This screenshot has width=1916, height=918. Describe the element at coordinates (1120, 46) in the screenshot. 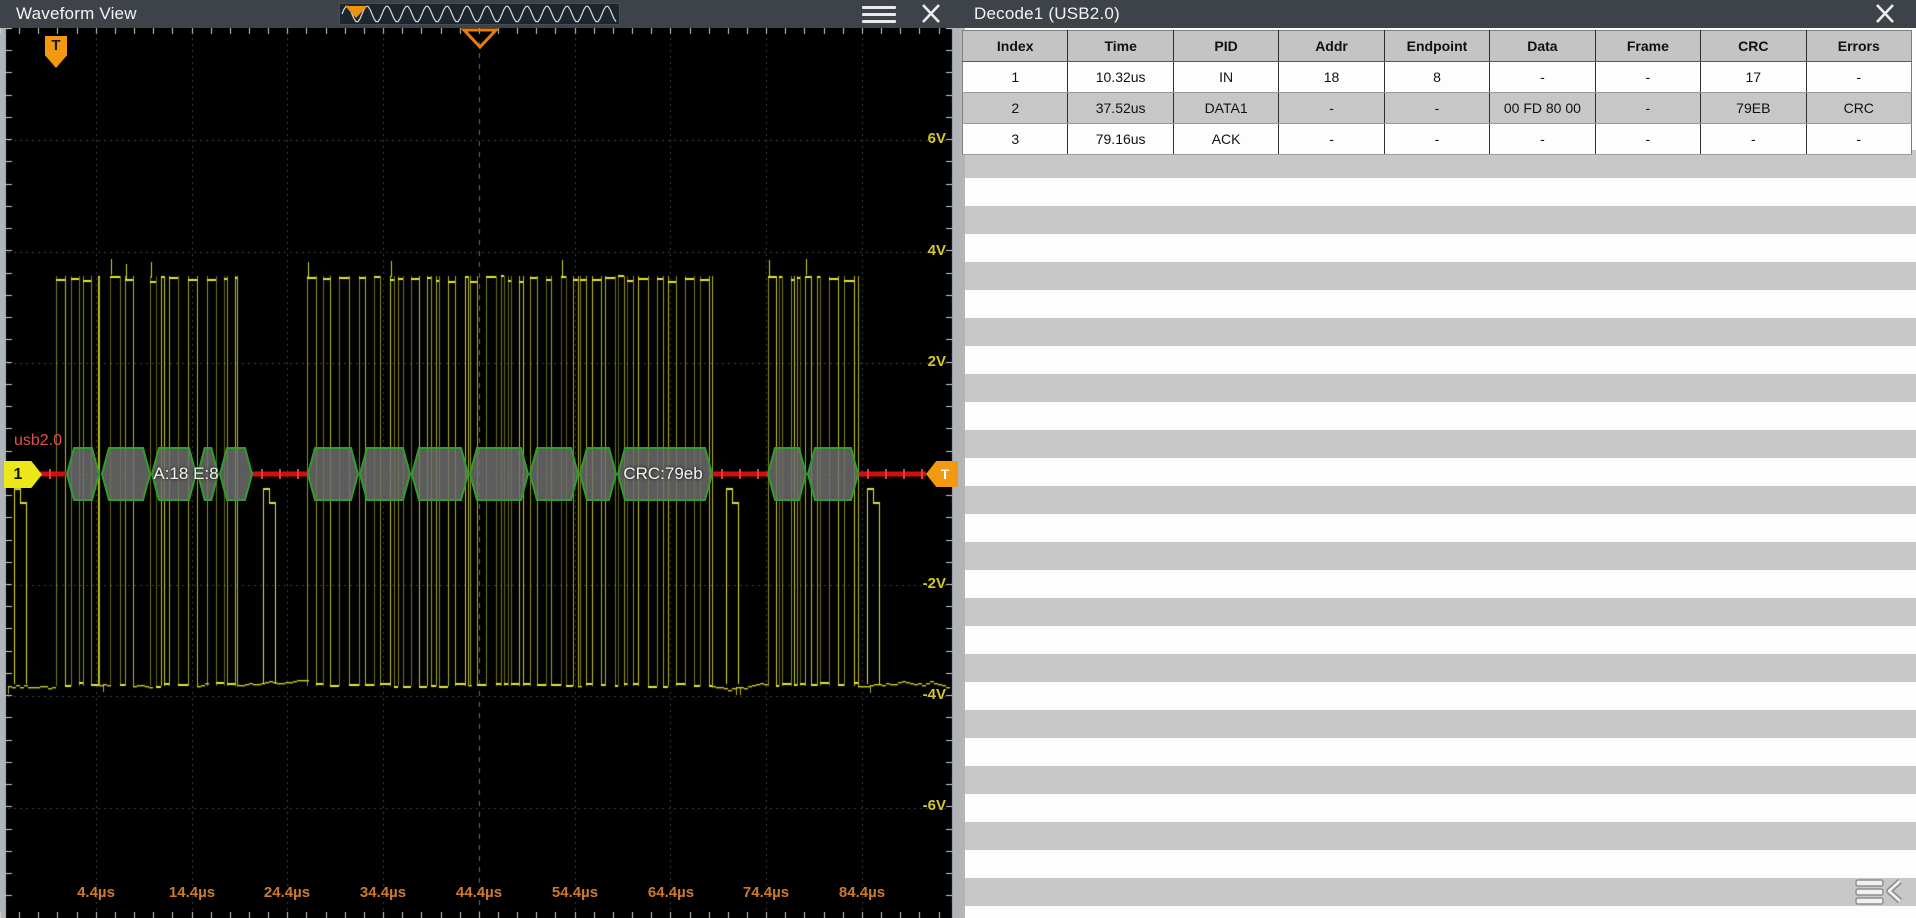

I see `column-header: Time` at that location.